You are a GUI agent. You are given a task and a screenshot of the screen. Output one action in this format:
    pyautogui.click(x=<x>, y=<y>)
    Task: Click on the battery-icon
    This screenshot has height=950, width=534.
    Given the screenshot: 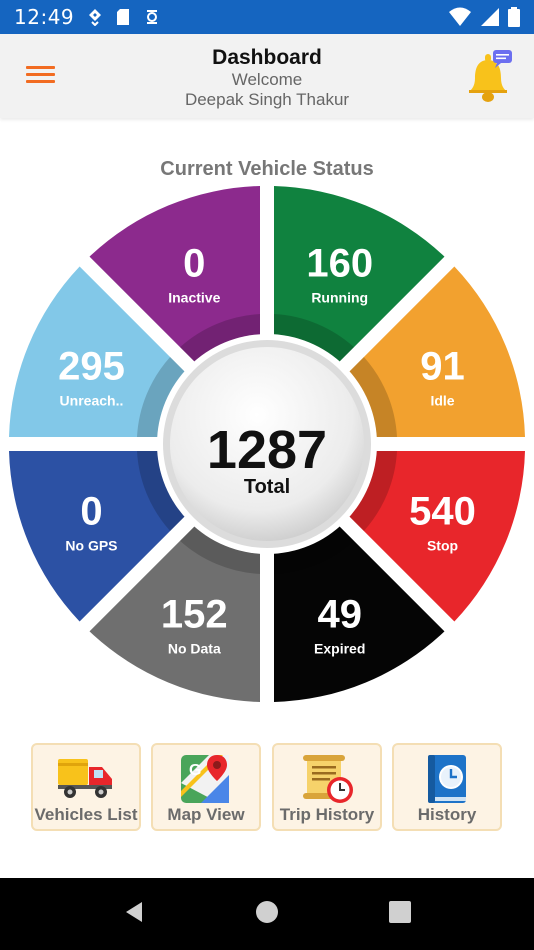 What is the action you would take?
    pyautogui.click(x=514, y=17)
    